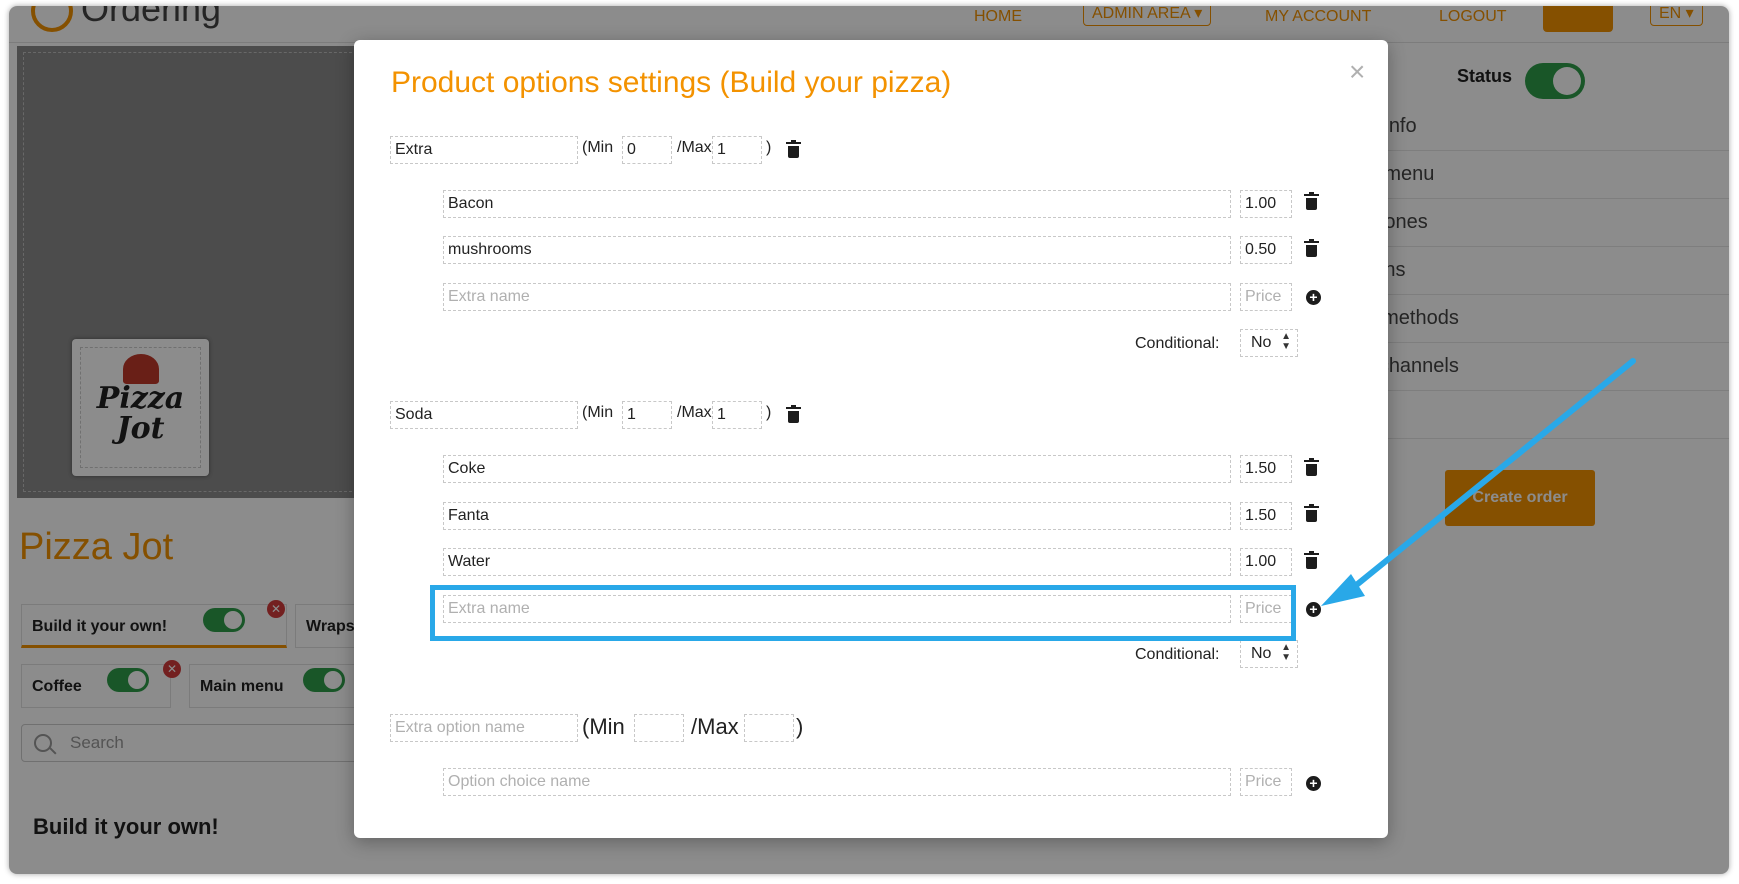  Describe the element at coordinates (1478, 482) in the screenshot. I see `annotation-arrow-icon` at that location.